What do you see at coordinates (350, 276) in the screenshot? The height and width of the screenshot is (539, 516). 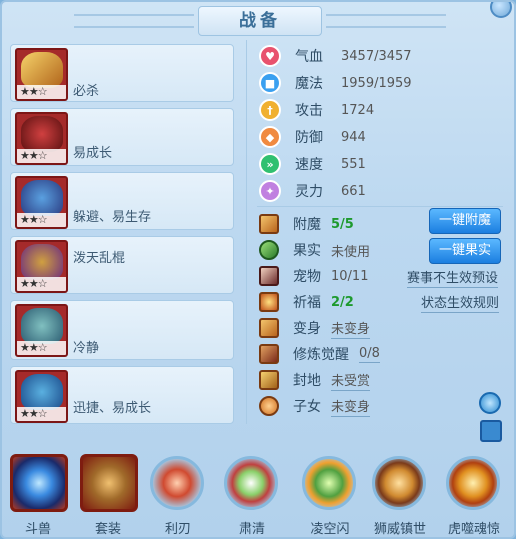 I see `equip-value: 10/11` at bounding box center [350, 276].